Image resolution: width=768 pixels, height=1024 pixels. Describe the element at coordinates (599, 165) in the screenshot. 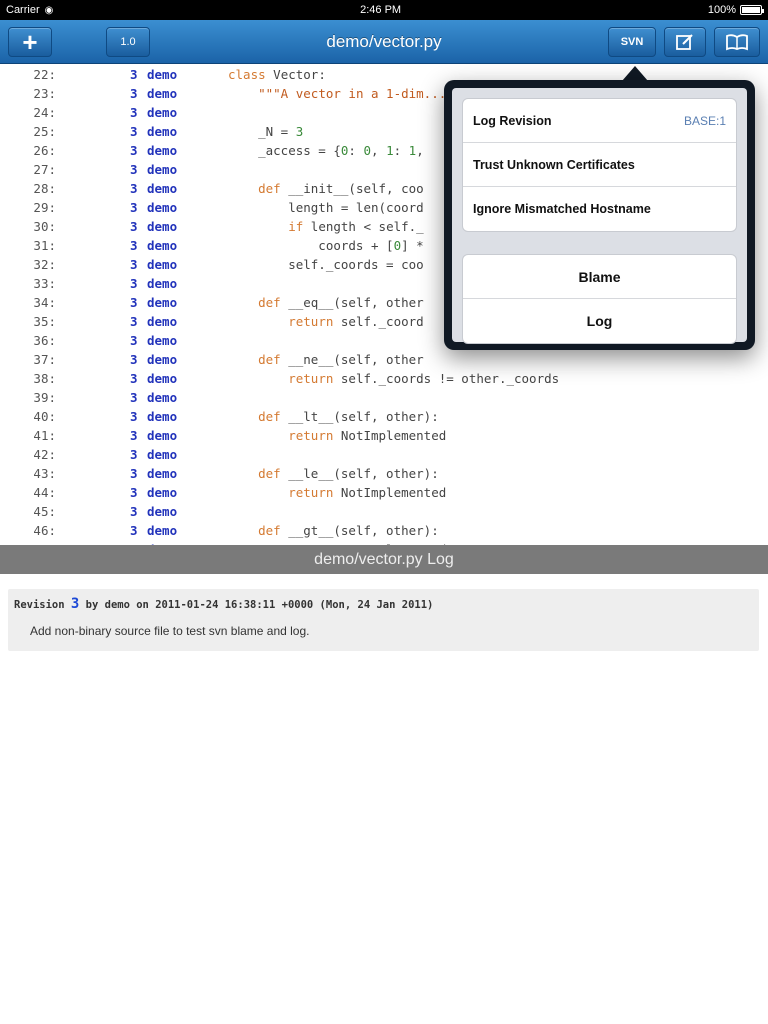

I see `trust-certificates-cell: Trust Unknown Certificates` at that location.